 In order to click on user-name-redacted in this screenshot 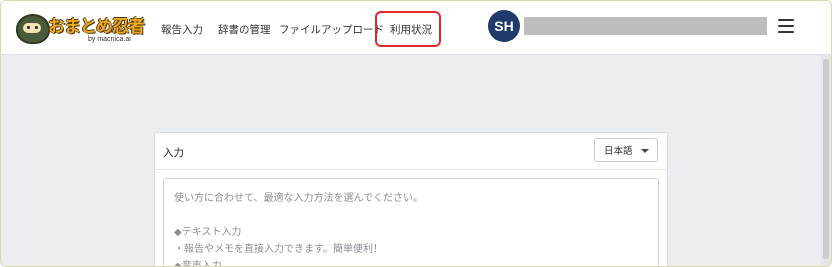, I will do `click(645, 26)`.